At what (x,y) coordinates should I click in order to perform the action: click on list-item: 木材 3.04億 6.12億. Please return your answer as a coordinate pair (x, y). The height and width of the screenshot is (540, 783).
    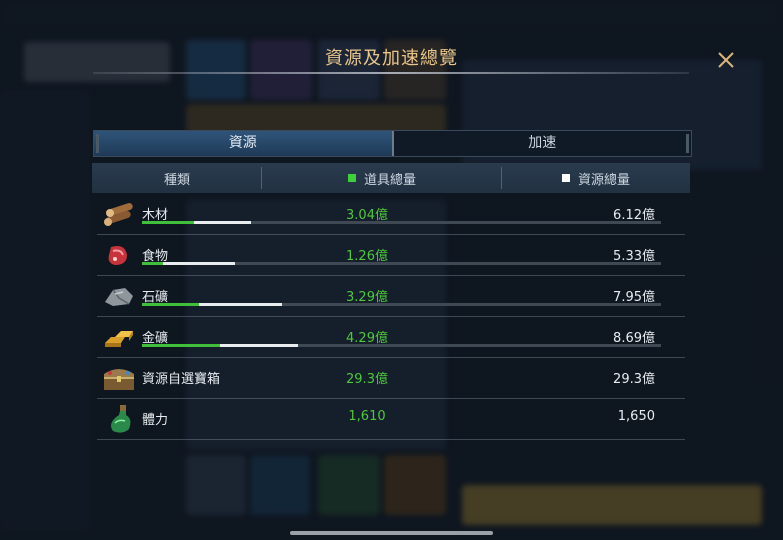
    Looking at the image, I should click on (391, 214).